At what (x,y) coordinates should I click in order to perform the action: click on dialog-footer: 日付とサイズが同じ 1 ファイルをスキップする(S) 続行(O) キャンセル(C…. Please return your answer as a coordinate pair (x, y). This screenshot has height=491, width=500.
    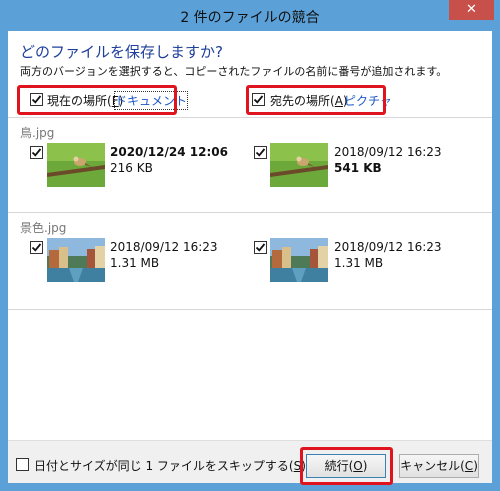
    Looking at the image, I should click on (250, 462).